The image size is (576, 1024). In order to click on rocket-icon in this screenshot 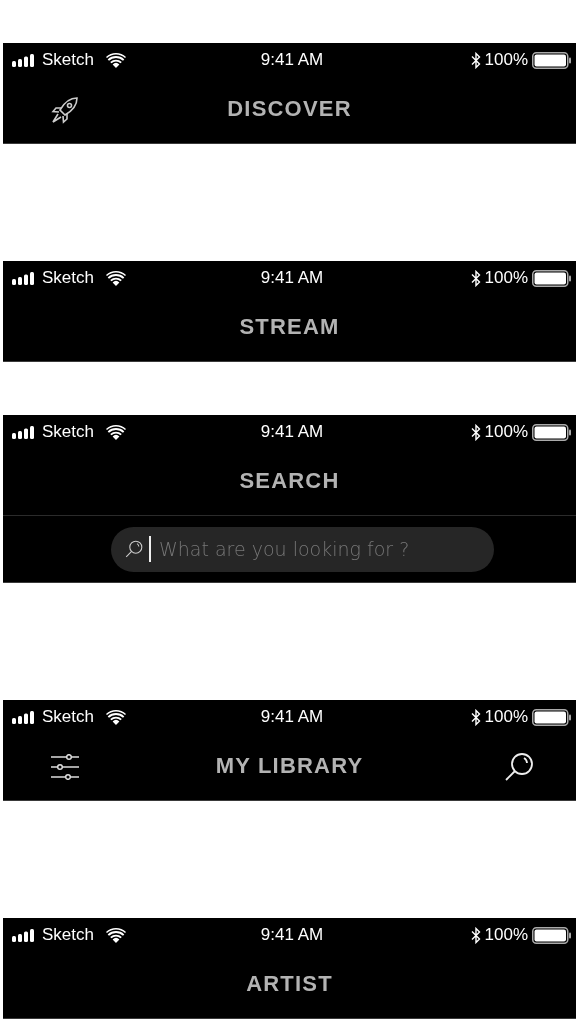, I will do `click(64, 110)`.